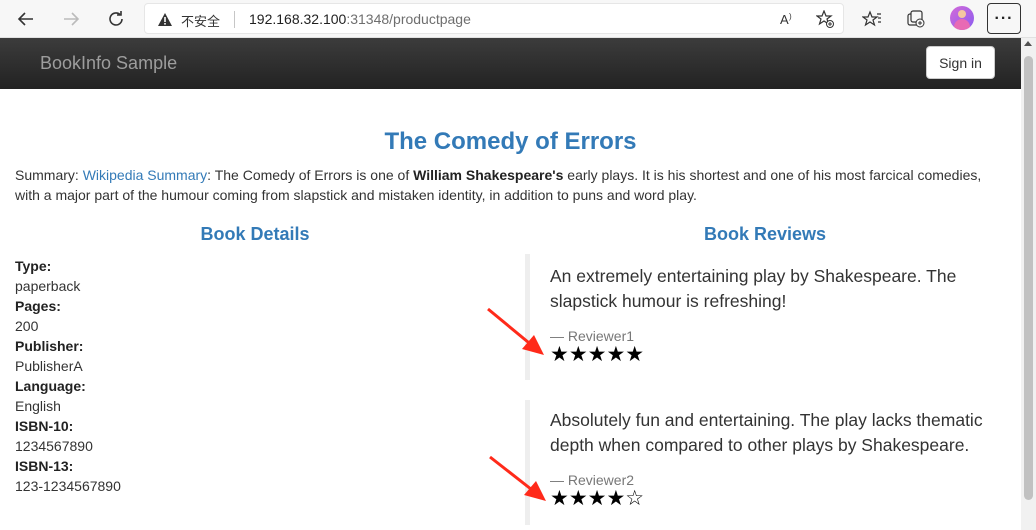 The width and height of the screenshot is (1036, 530). Describe the element at coordinates (1028, 43) in the screenshot. I see `scroll-up-arrow-icon` at that location.